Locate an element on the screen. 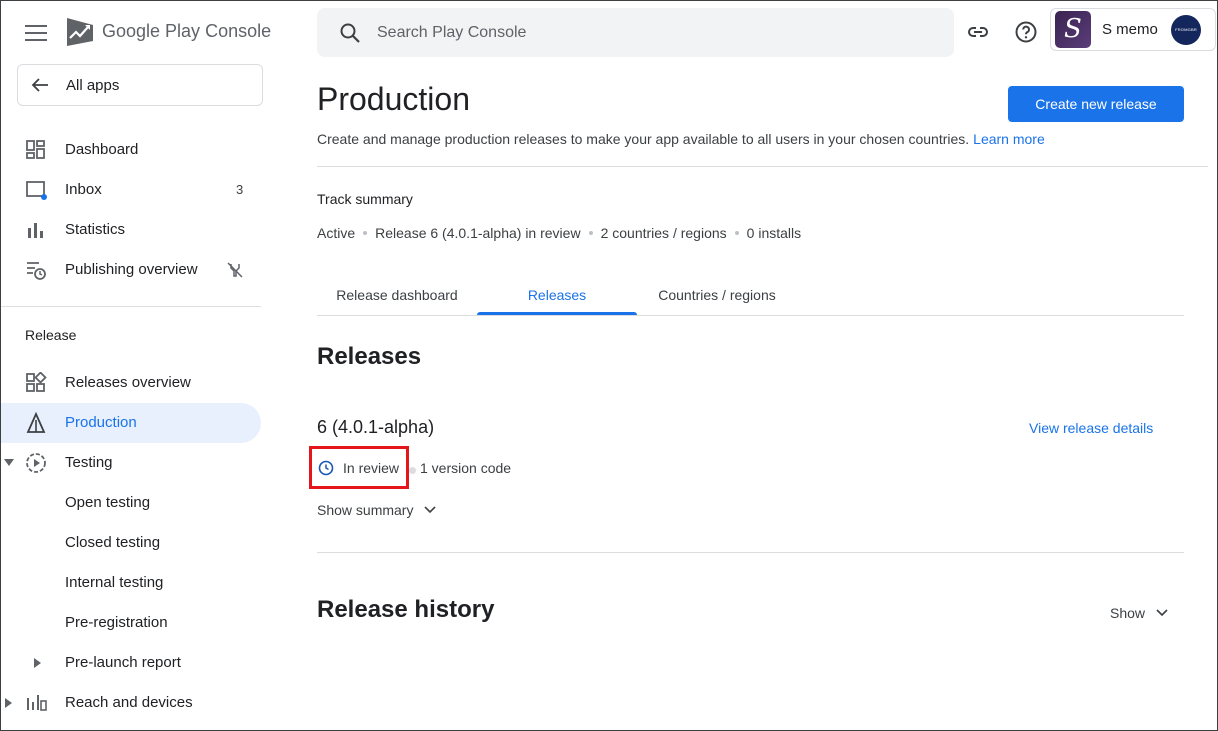 The width and height of the screenshot is (1218, 731). publishing-overview-icon is located at coordinates (36, 271).